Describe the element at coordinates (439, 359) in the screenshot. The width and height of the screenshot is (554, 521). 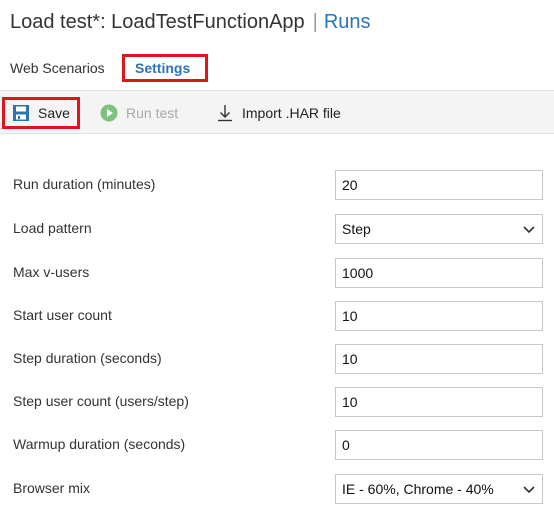
I see `step-duration-input: 10` at that location.